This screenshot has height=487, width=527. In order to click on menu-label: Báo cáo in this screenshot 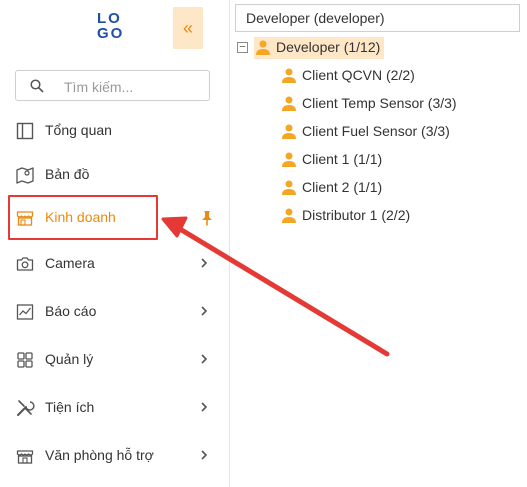, I will do `click(71, 311)`.